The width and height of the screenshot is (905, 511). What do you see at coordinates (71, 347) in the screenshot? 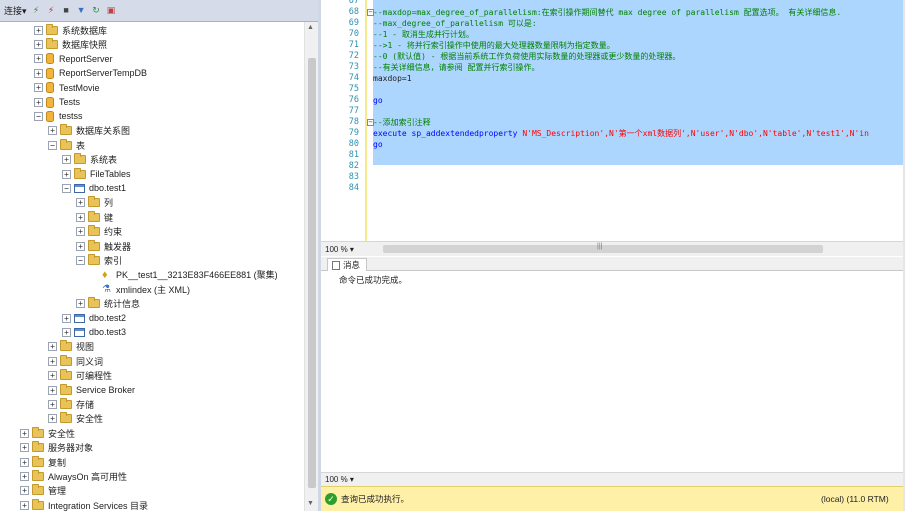
I see `tree-node: + 视图` at bounding box center [71, 347].